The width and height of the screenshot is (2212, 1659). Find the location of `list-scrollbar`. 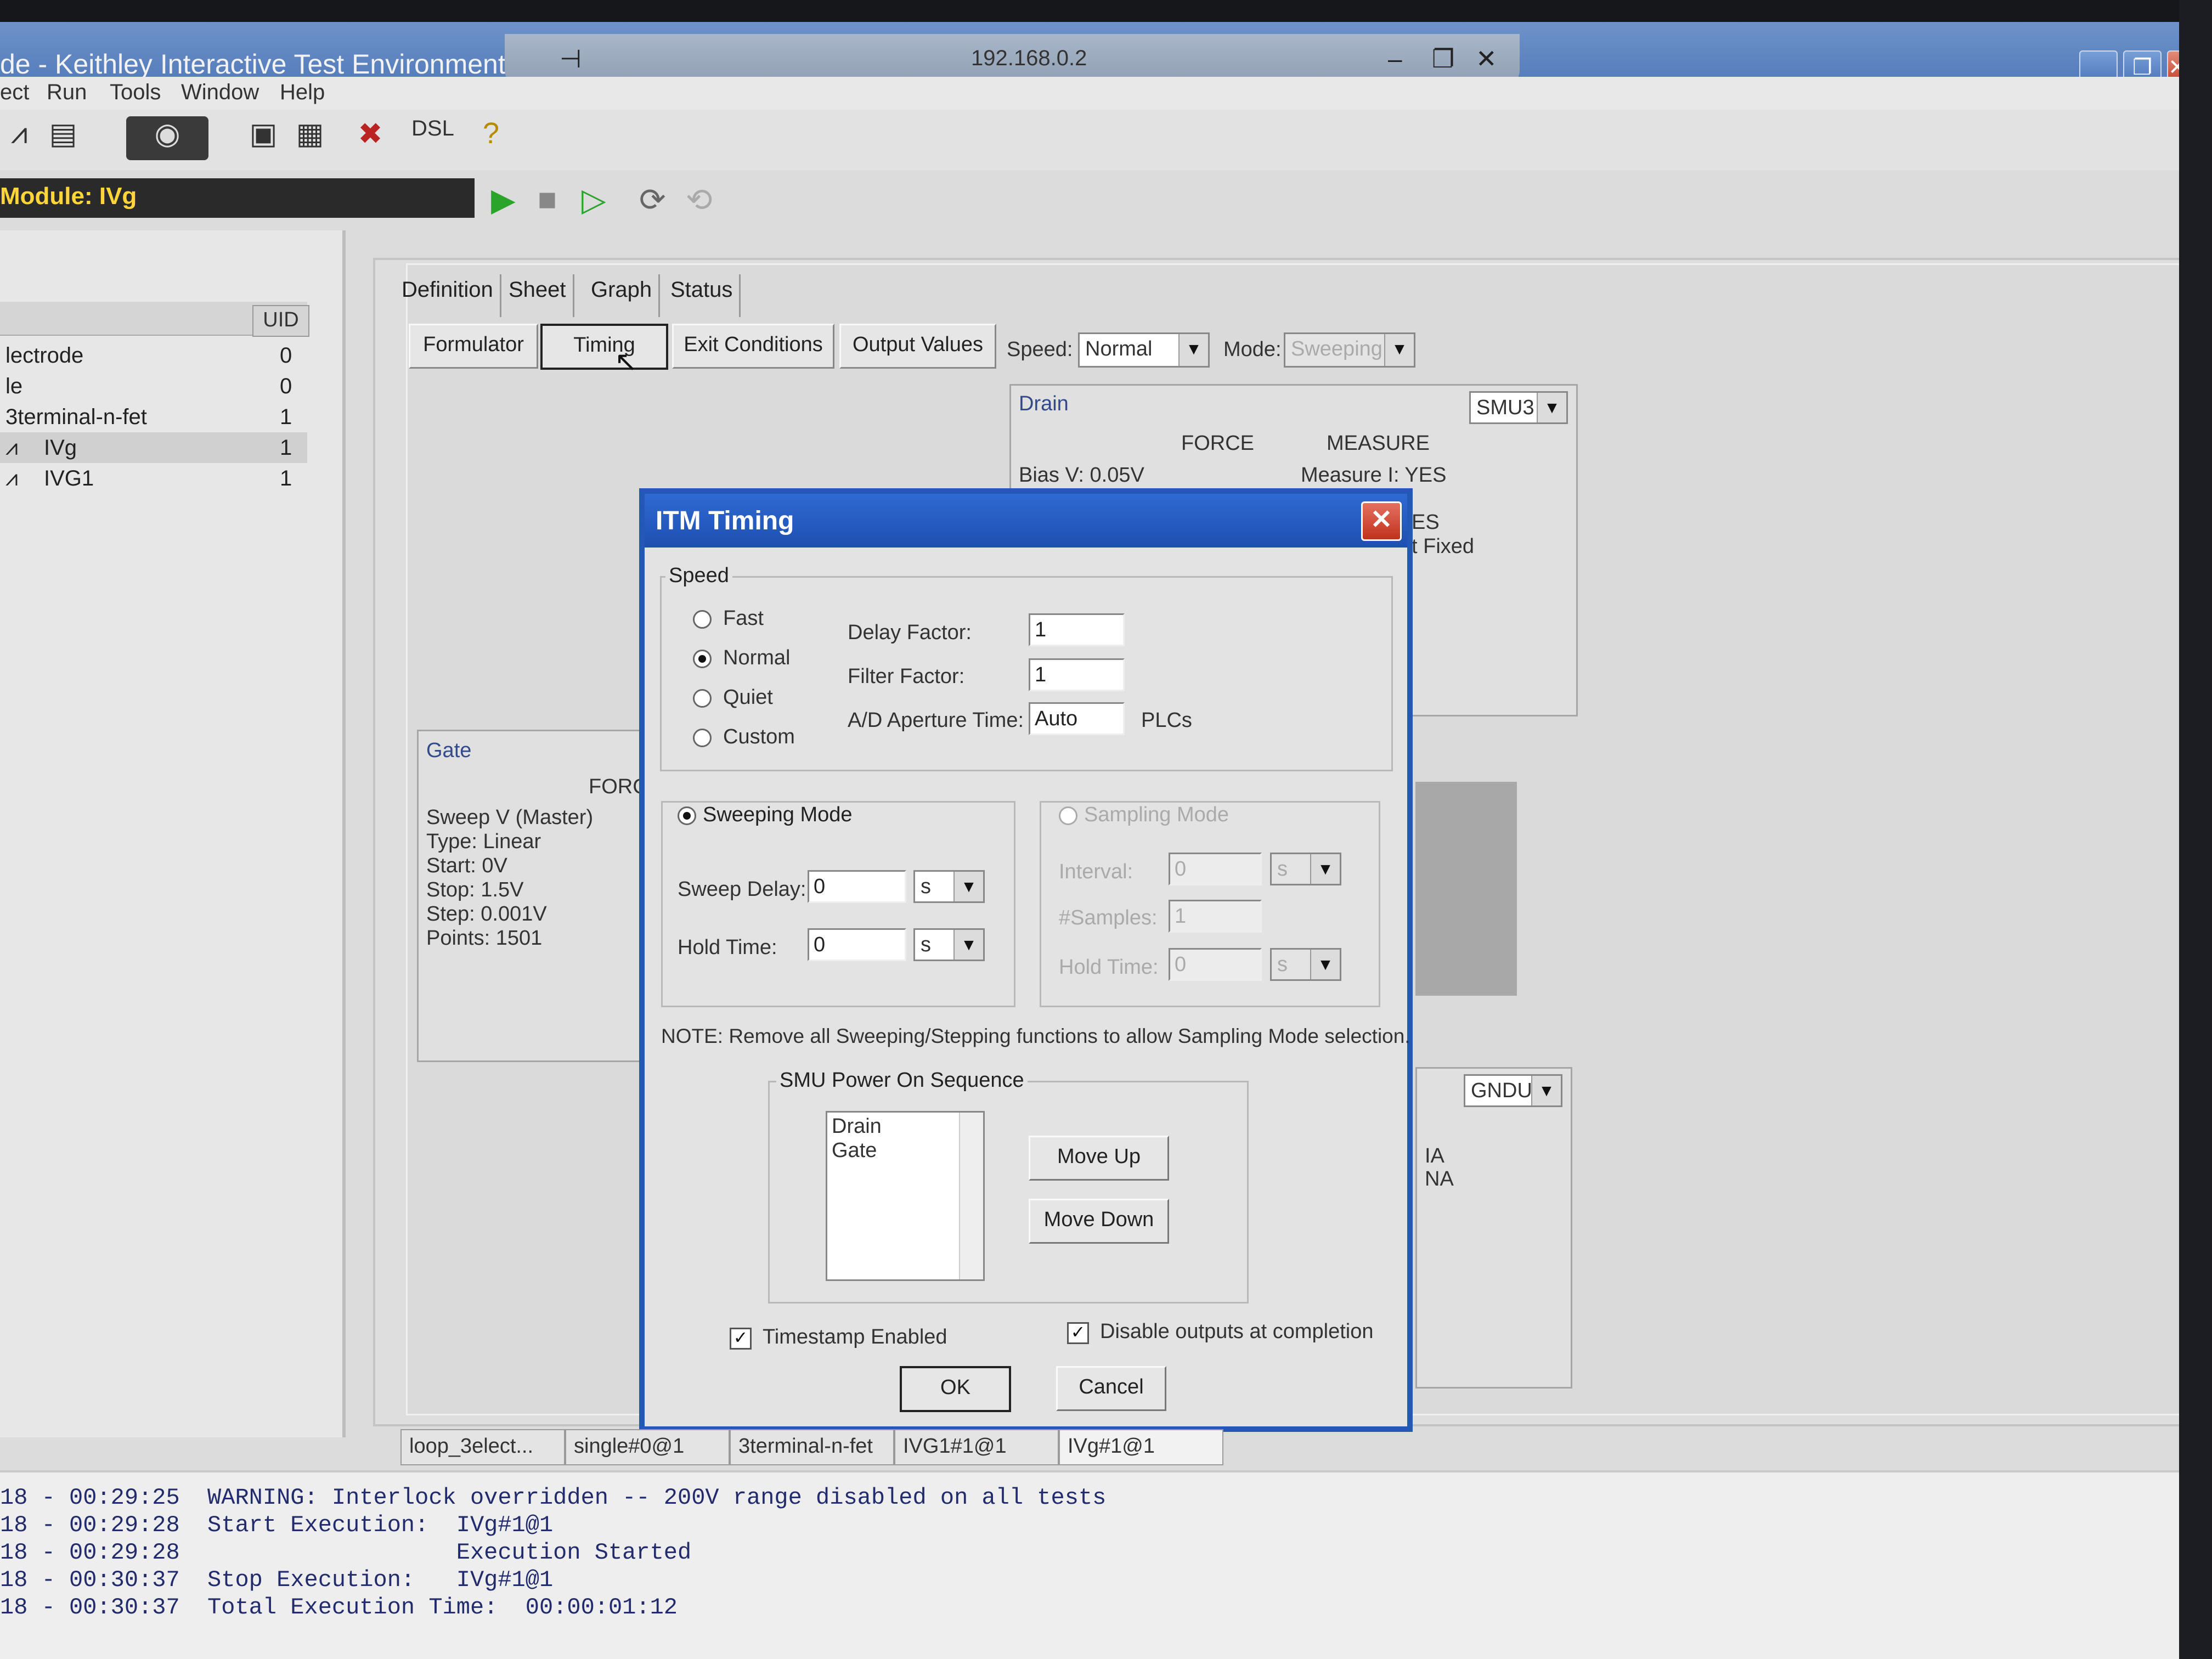

list-scrollbar is located at coordinates (971, 1196).